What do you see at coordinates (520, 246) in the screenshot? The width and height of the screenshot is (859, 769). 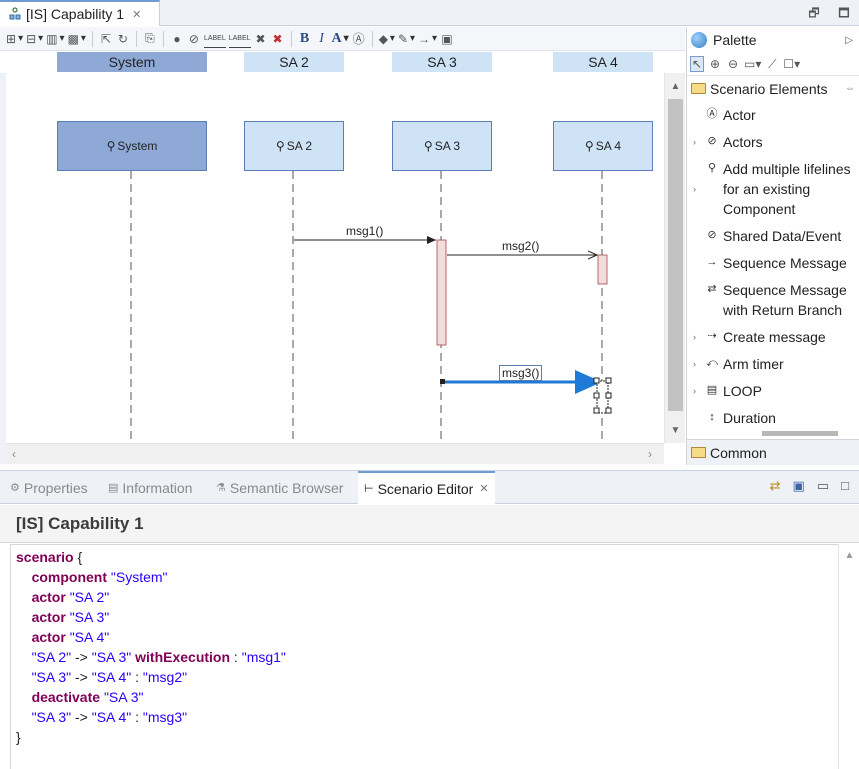 I see `message-label-msg2: msg2()` at bounding box center [520, 246].